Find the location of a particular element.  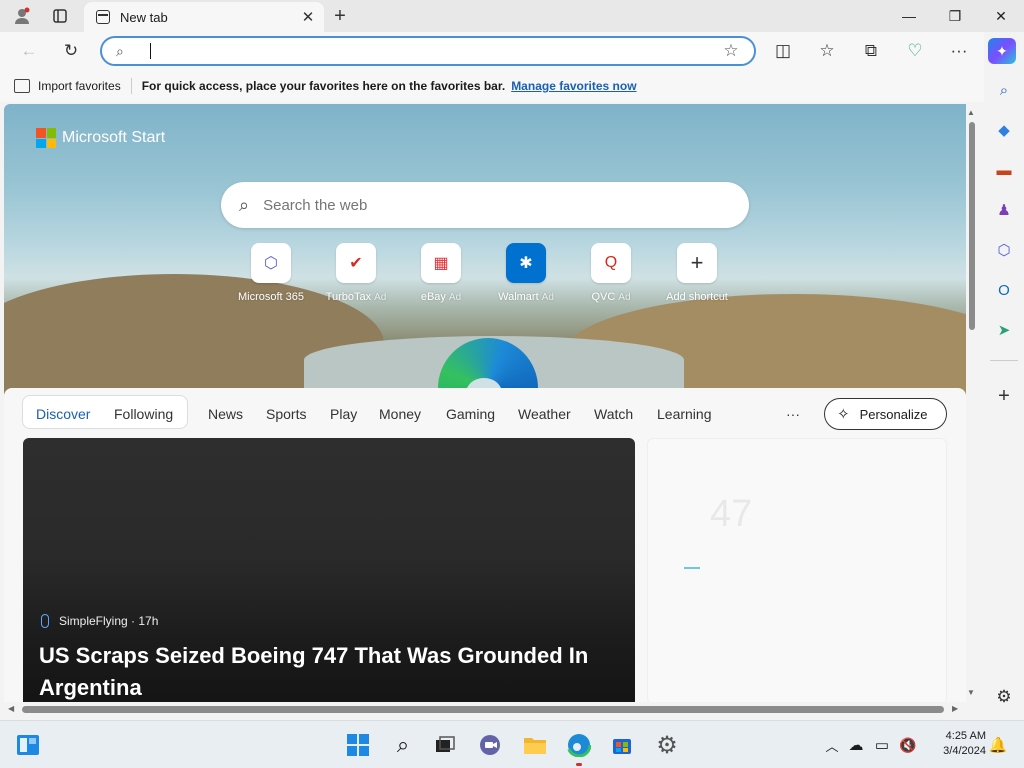

profile-icon is located at coordinates (22, 16).